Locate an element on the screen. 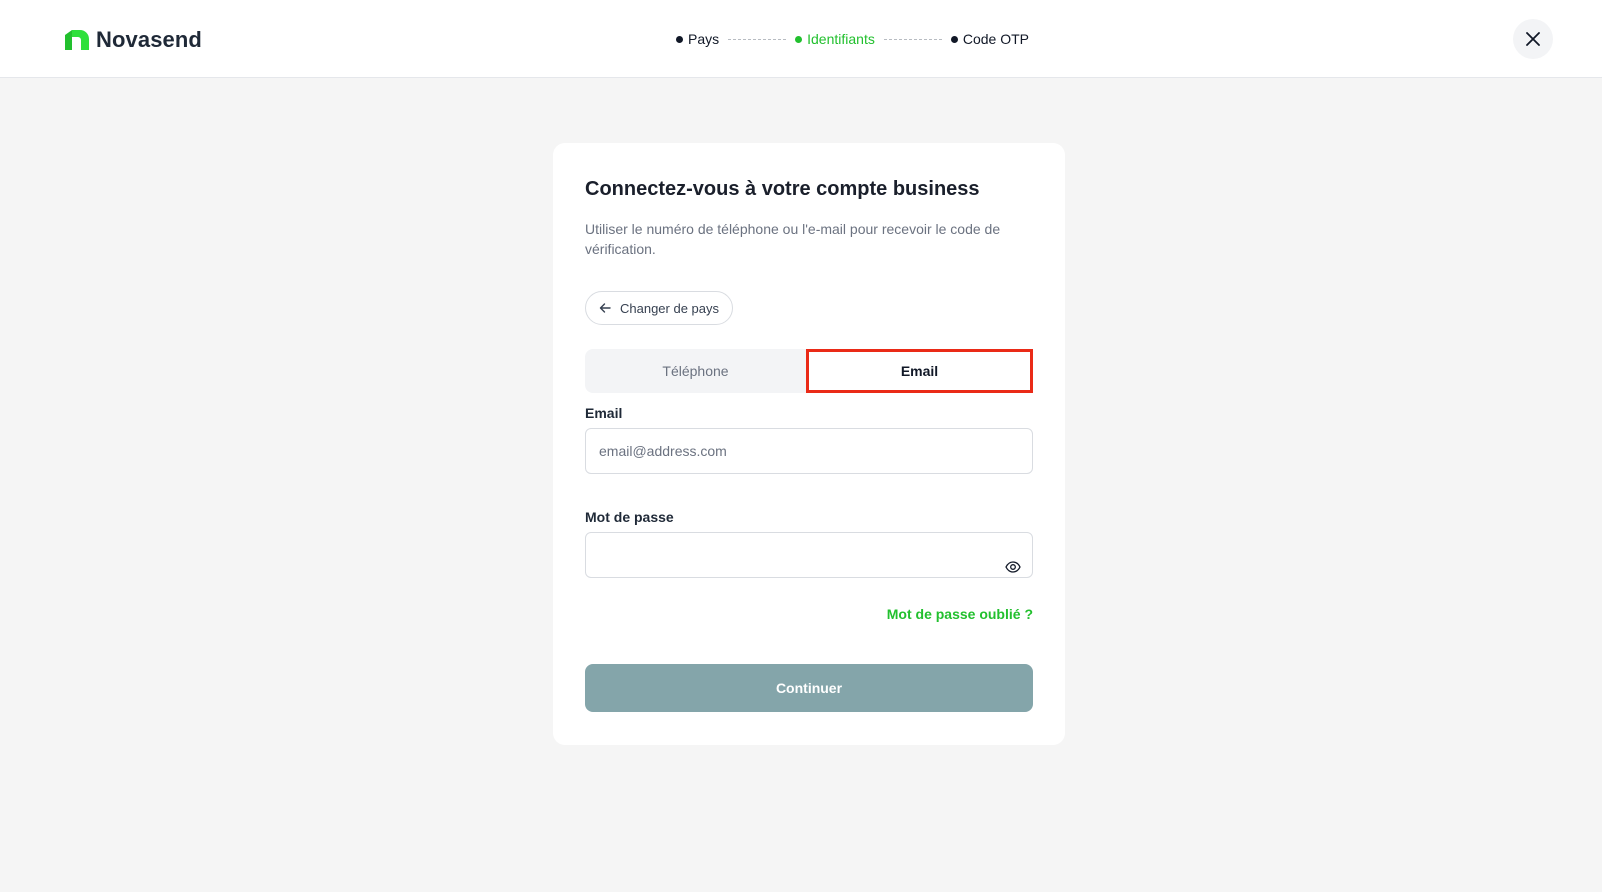 This screenshot has width=1602, height=892. email-input is located at coordinates (809, 451).